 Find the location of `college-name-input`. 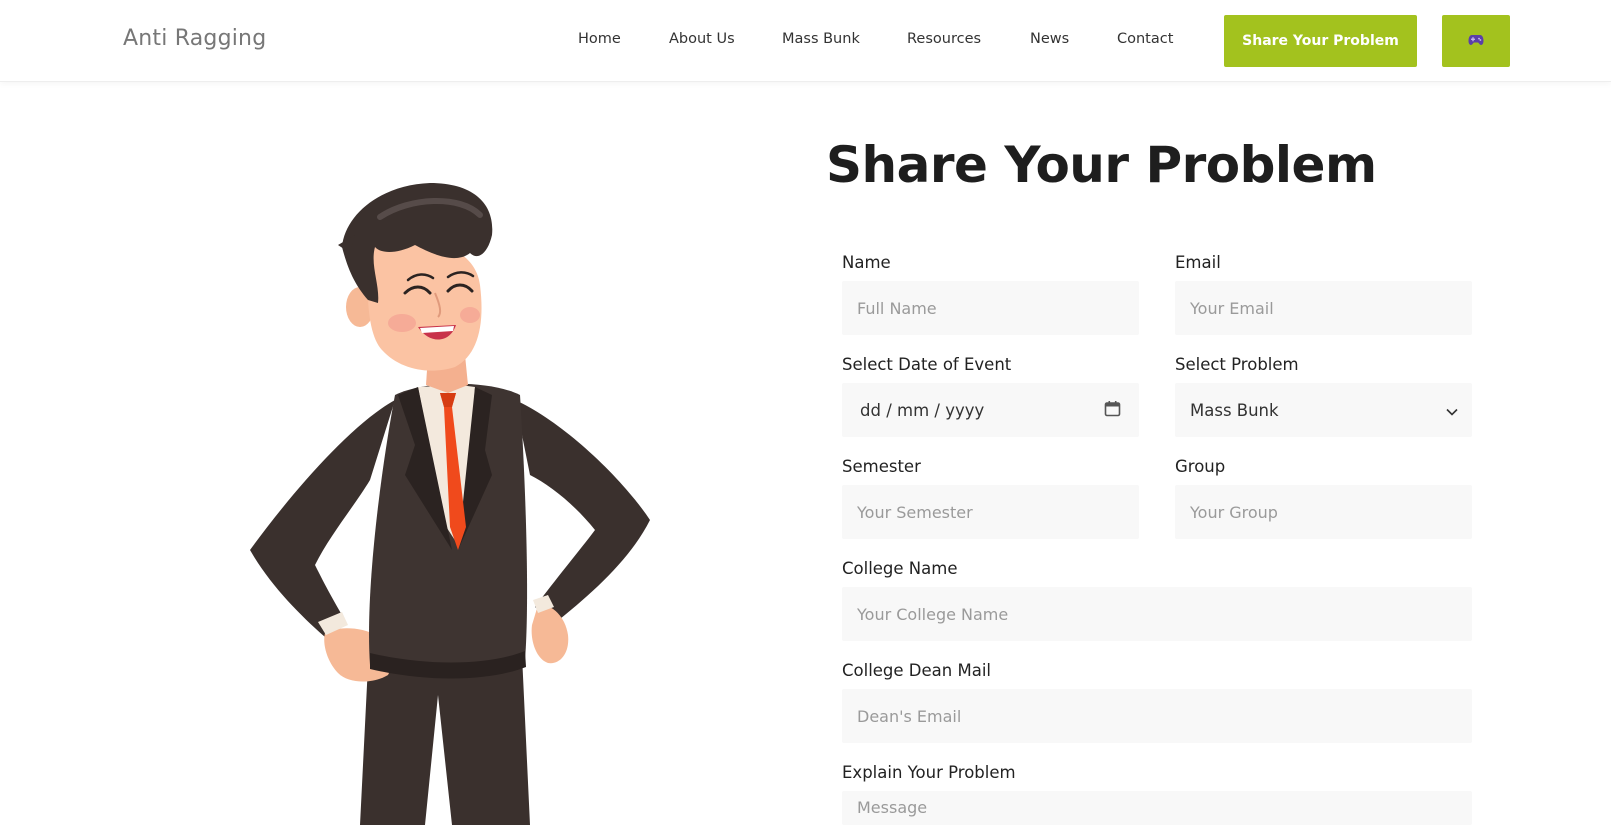

college-name-input is located at coordinates (1157, 614).